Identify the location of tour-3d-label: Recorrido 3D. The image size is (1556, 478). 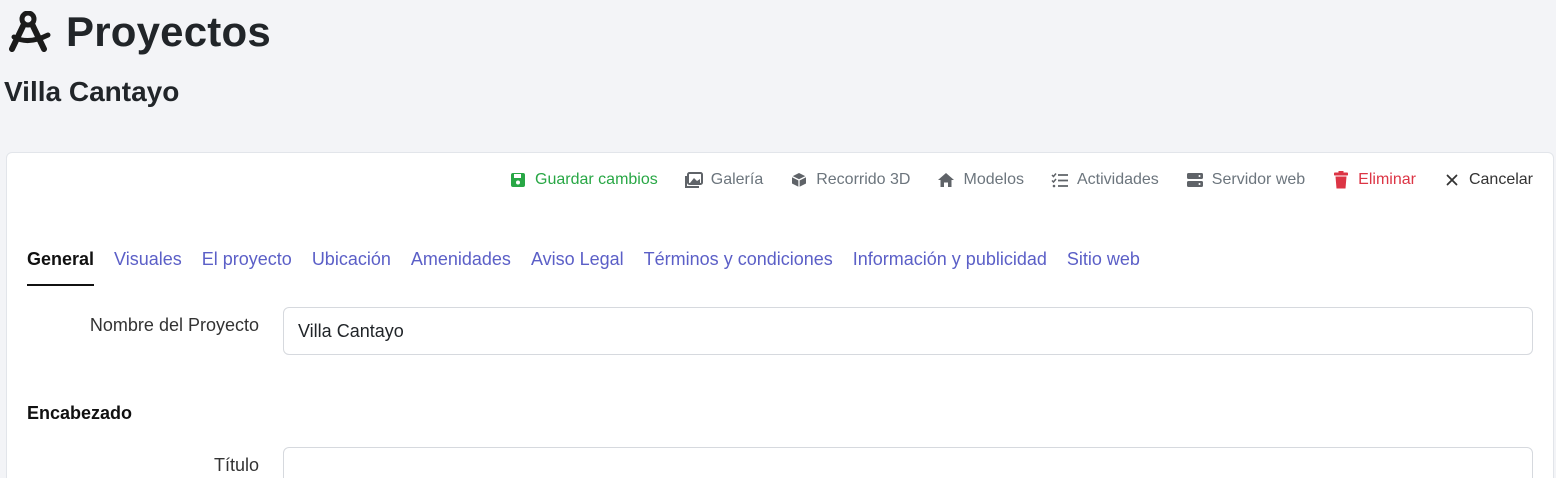
(863, 179).